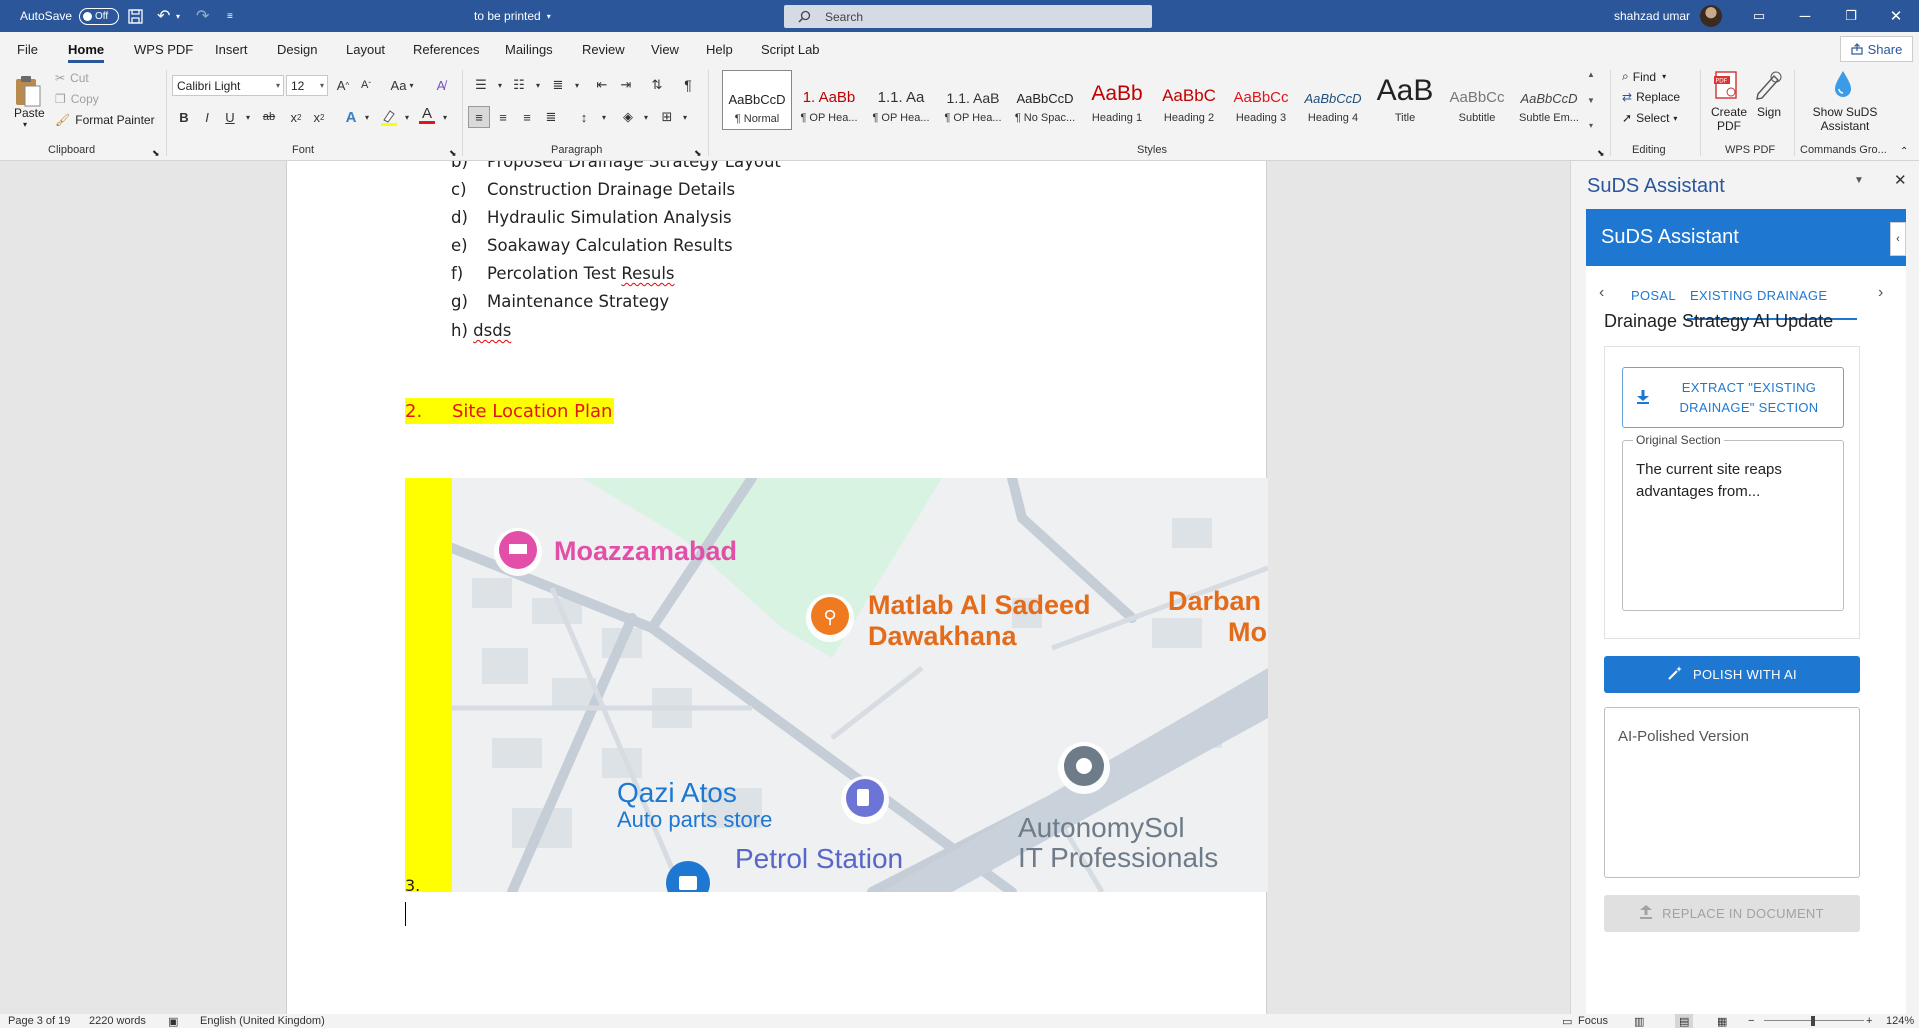 The image size is (1919, 1028). I want to click on minimize-icon: ─, so click(1805, 16).